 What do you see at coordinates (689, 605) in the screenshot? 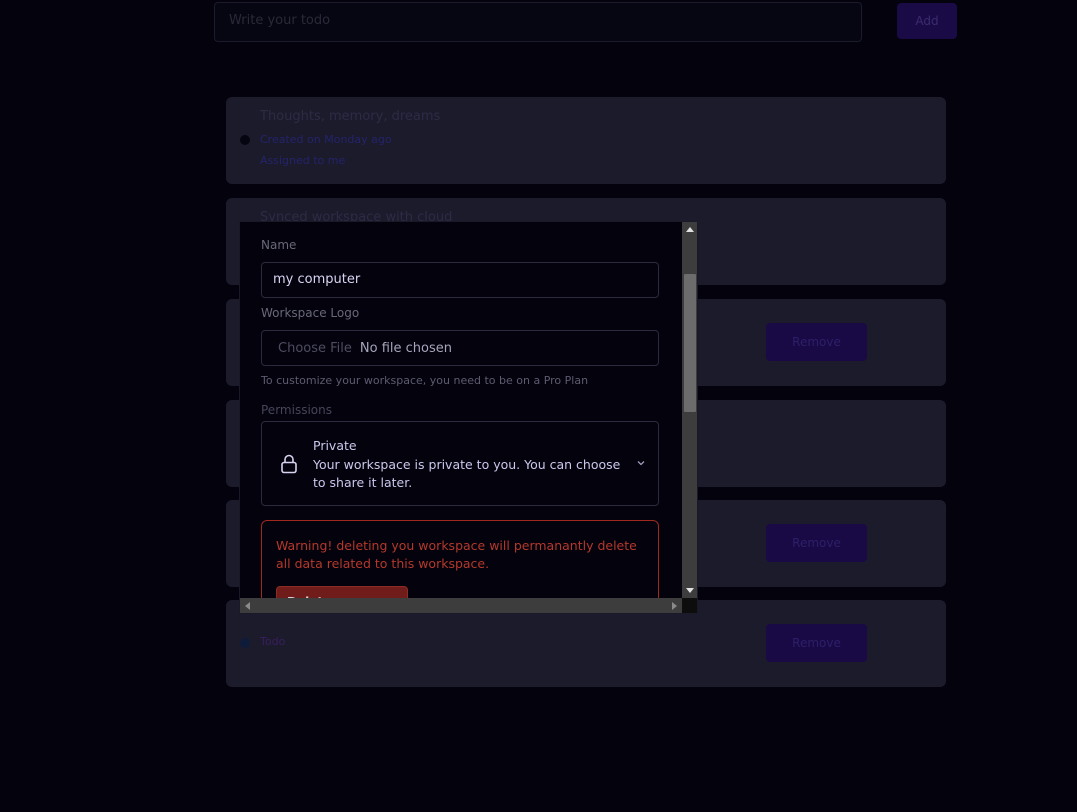
I see `scrollbar-corner` at bounding box center [689, 605].